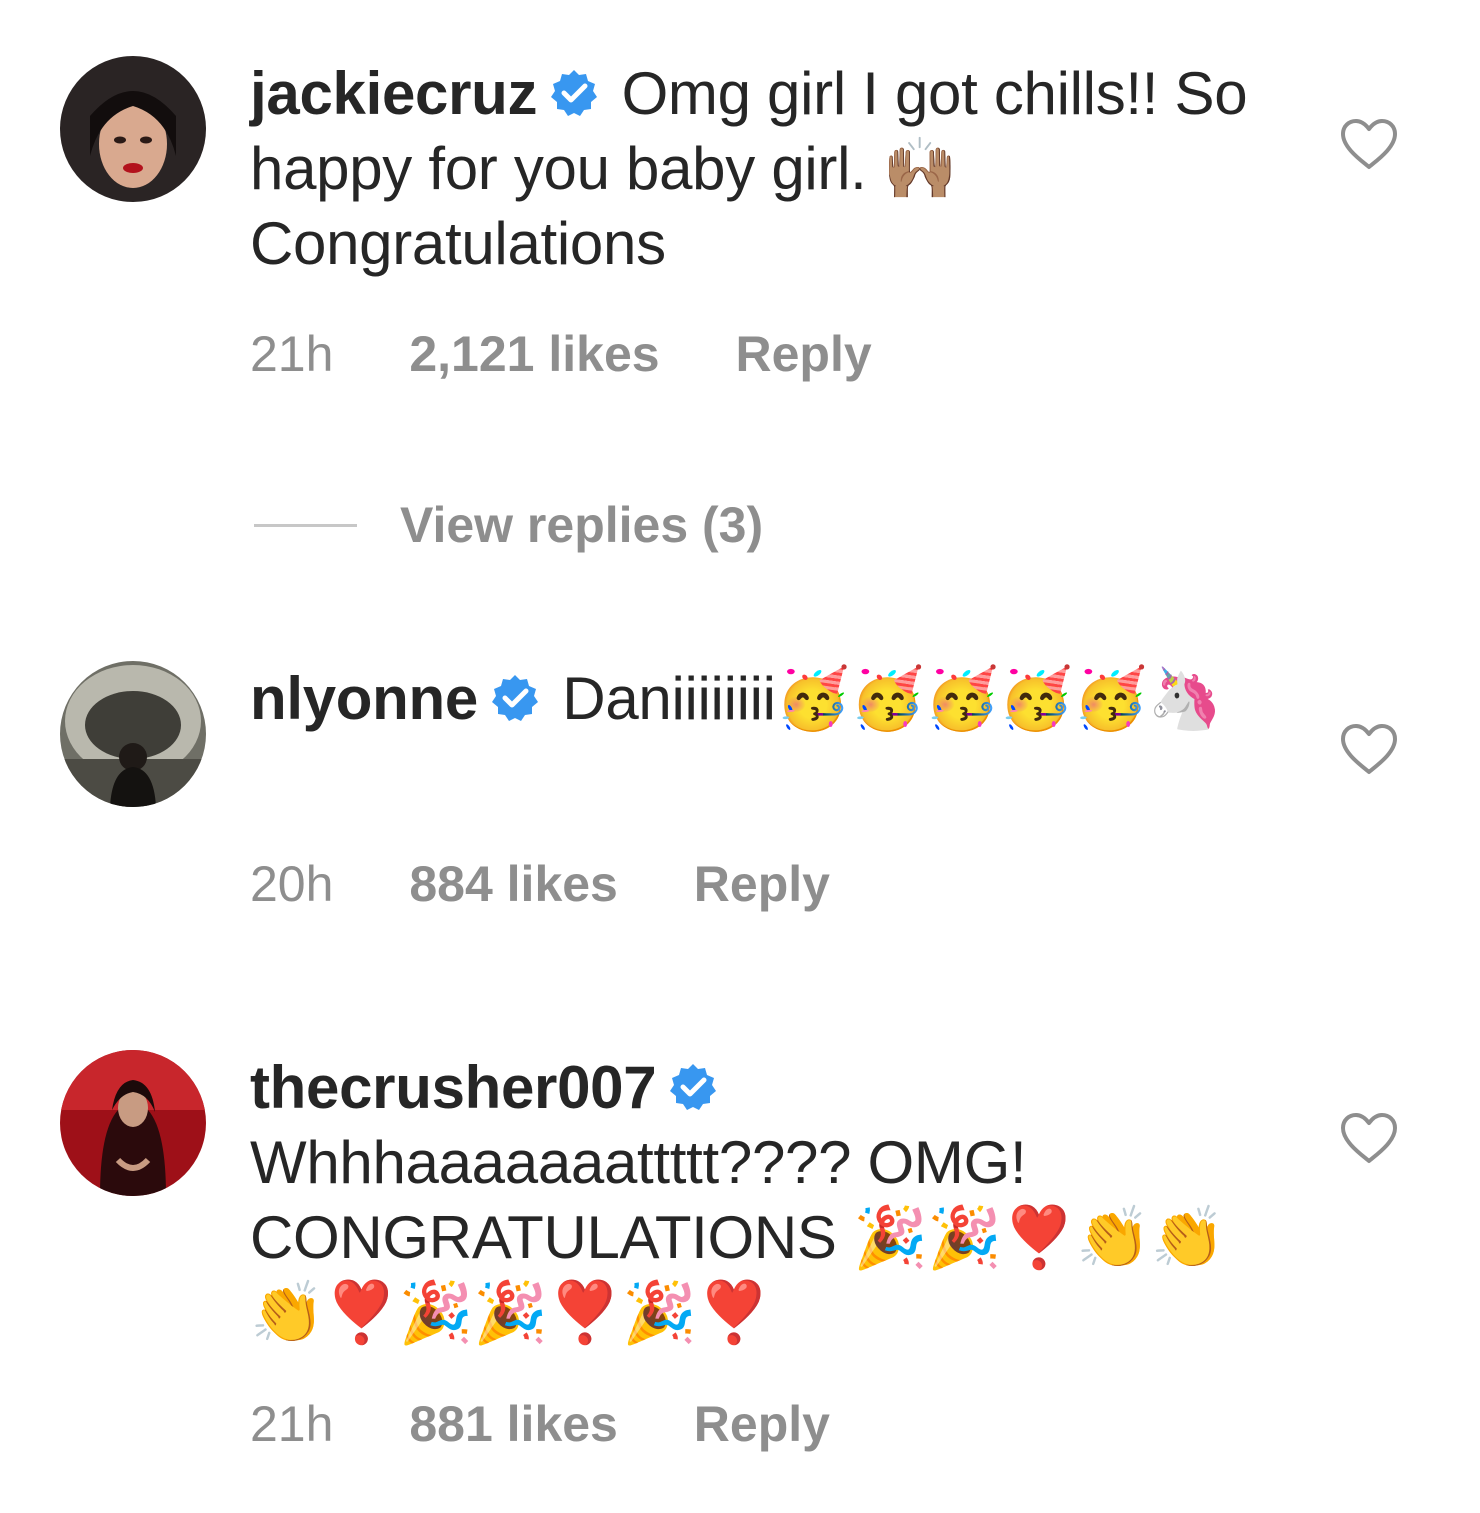  Describe the element at coordinates (393, 93) in the screenshot. I see `username: jackiecruz` at that location.